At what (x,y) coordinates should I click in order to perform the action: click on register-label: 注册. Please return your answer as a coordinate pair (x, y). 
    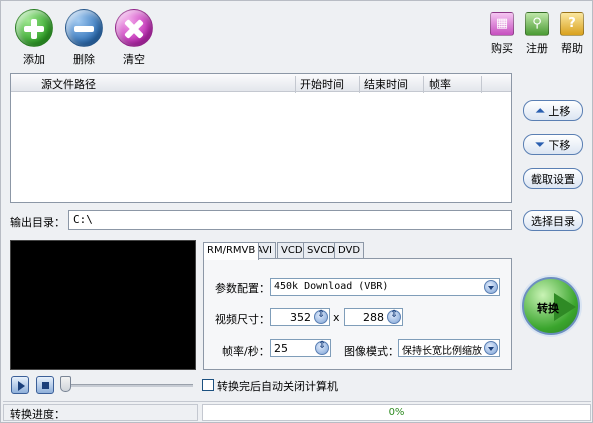
    Looking at the image, I should click on (537, 48).